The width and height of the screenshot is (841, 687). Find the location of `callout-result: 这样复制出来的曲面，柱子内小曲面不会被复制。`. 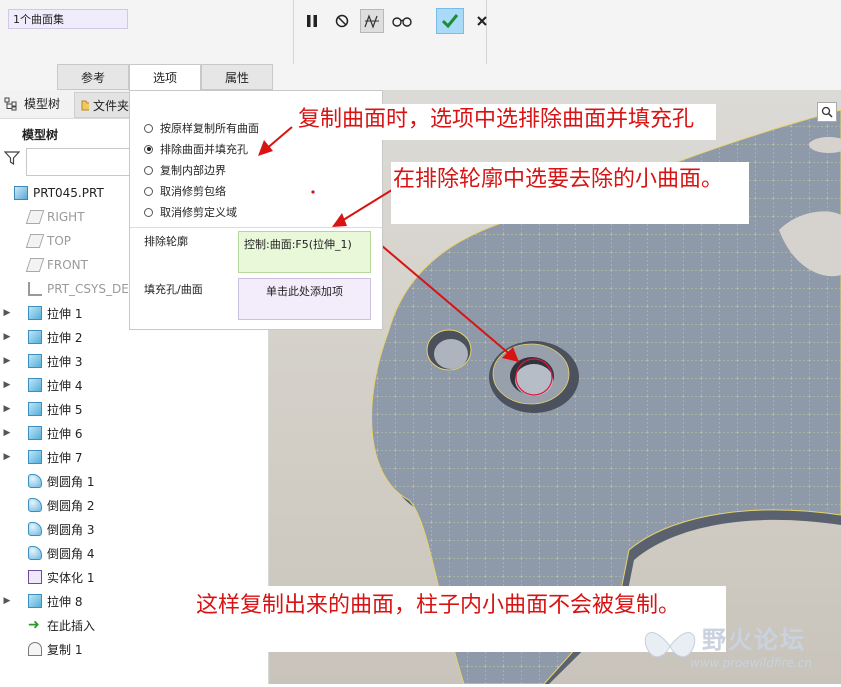

callout-result: 这样复制出来的曲面，柱子内小曲面不会被复制。 is located at coordinates (458, 619).